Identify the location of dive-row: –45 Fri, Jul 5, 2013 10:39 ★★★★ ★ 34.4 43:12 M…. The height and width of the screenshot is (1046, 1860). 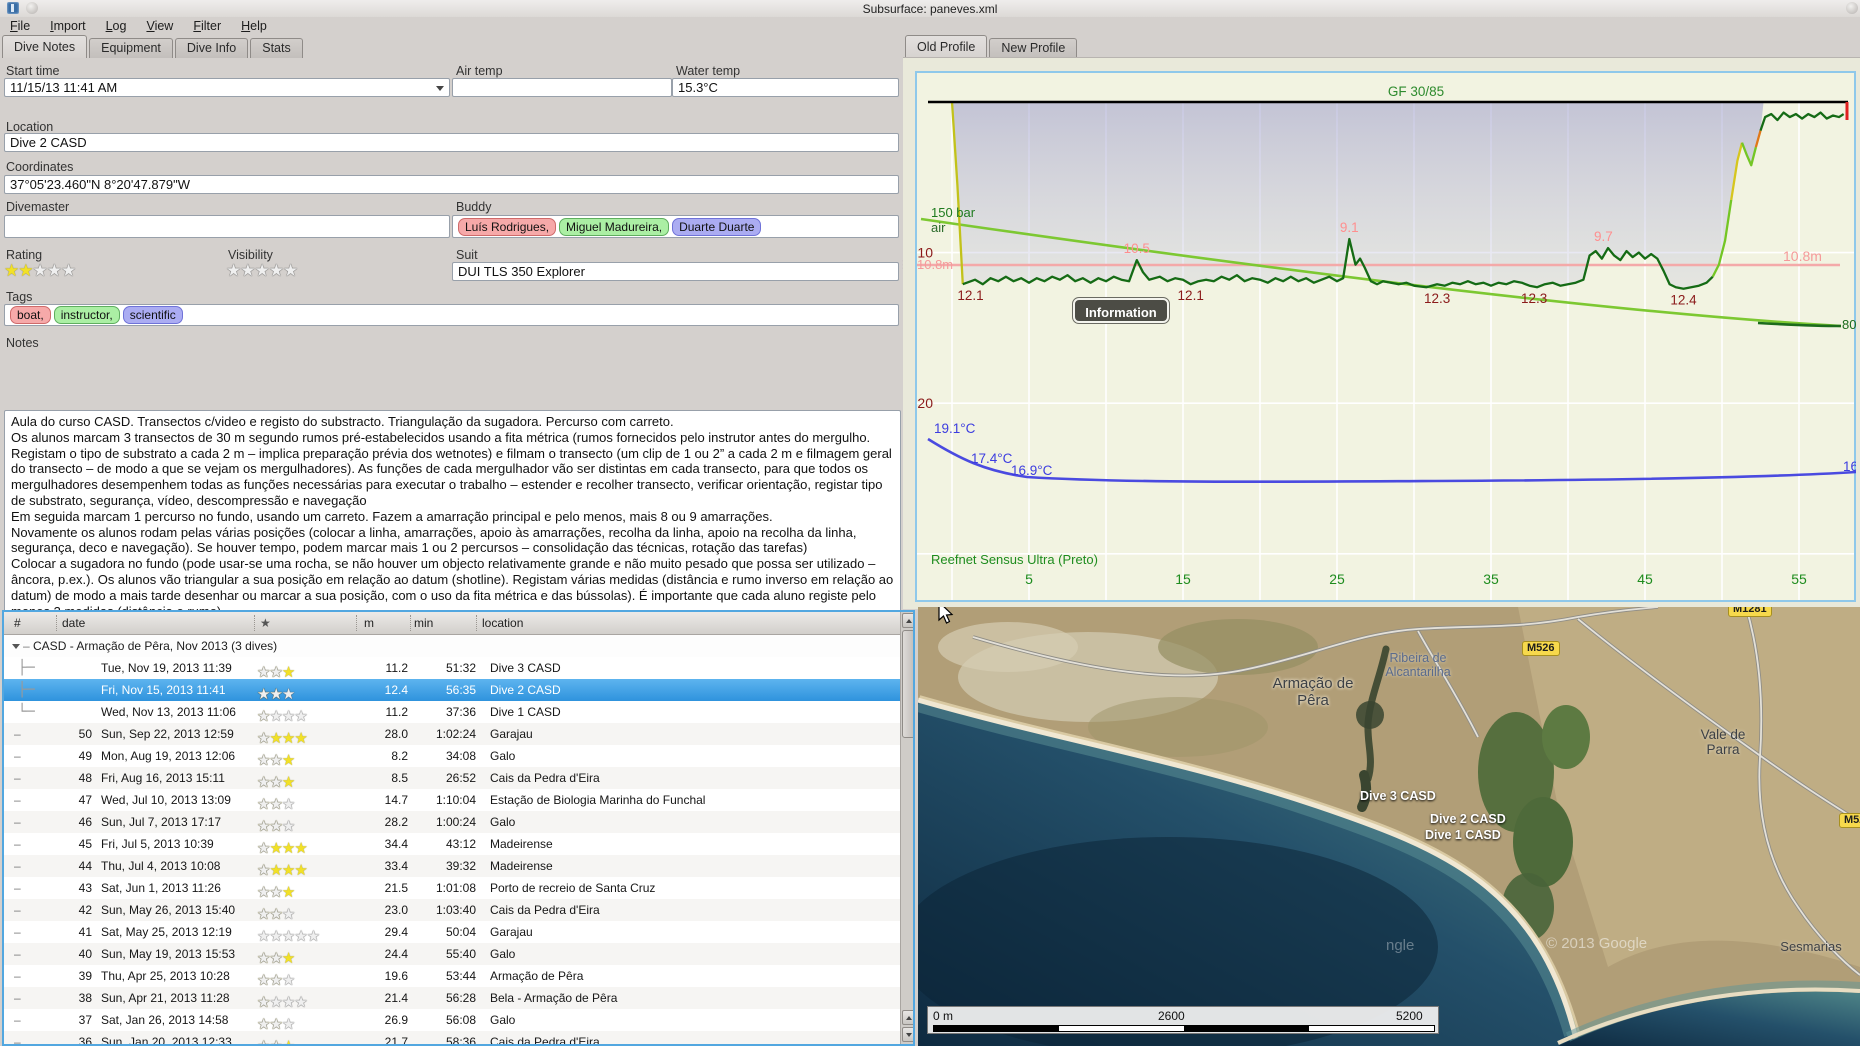
(458, 845).